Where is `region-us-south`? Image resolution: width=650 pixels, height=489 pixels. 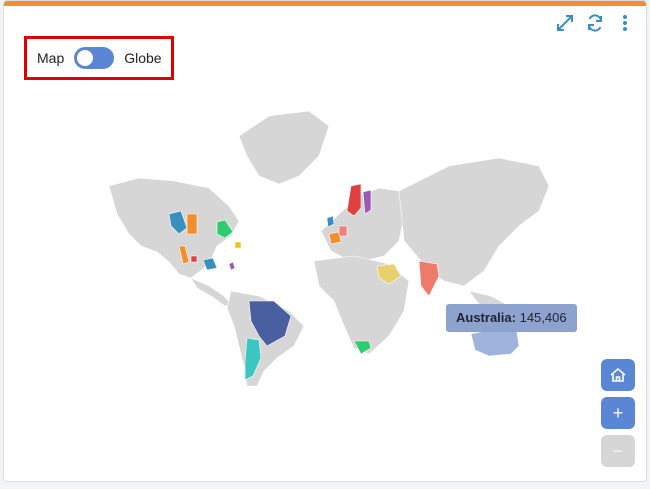
region-us-south is located at coordinates (194, 259).